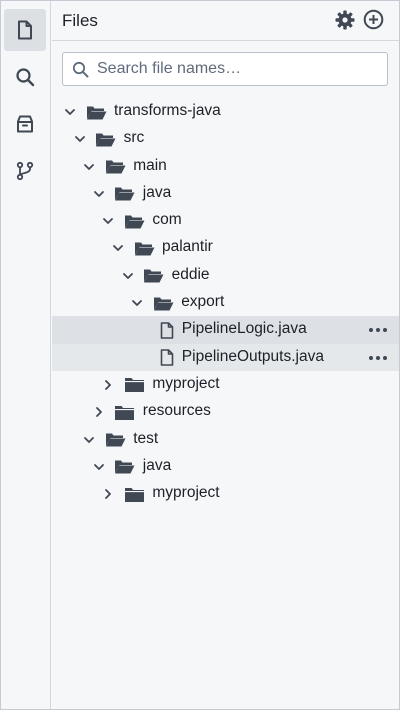 This screenshot has width=400, height=714. Describe the element at coordinates (26, 355) in the screenshot. I see `activity-rail` at that location.